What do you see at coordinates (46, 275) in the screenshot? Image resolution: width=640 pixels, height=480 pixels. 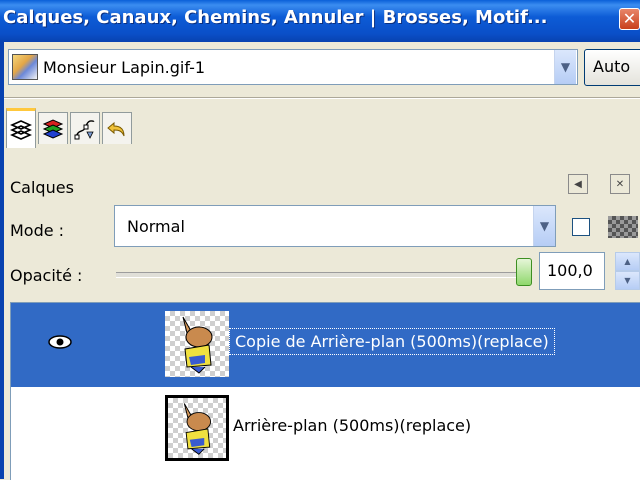 I see `opacity-label: Opacité :` at bounding box center [46, 275].